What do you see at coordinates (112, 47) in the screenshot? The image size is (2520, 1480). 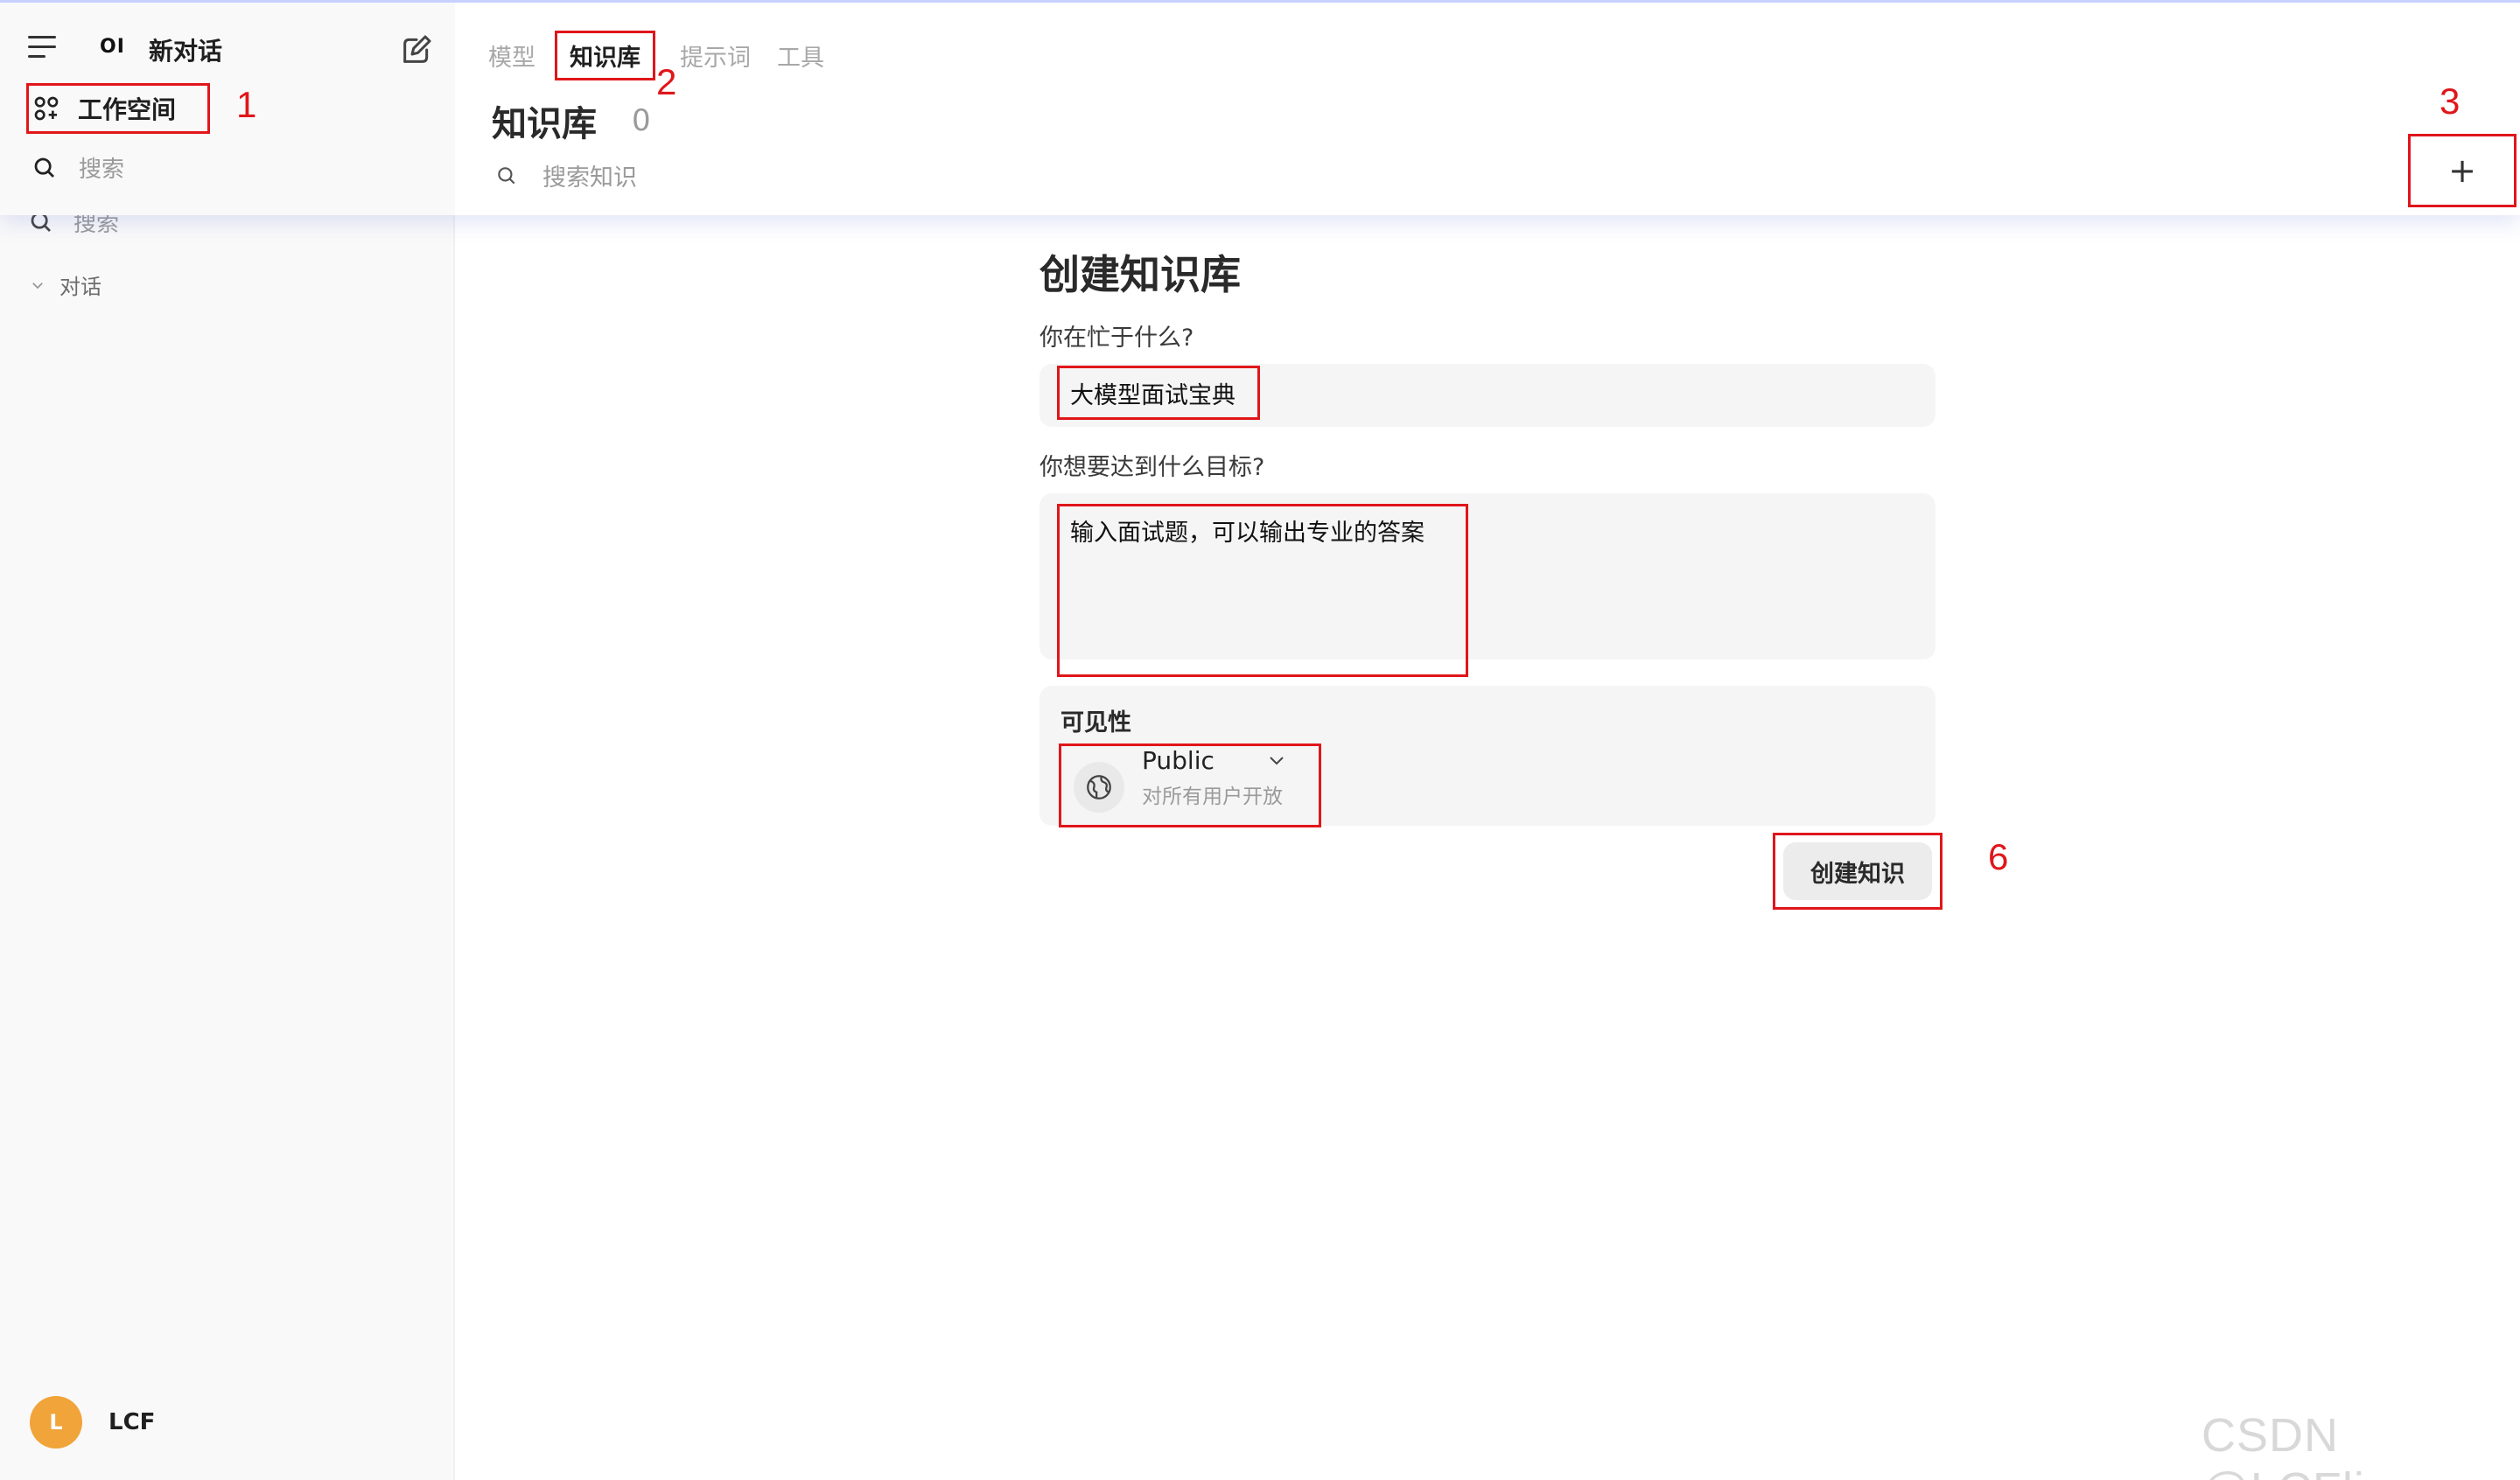 I see `app-logo: OI` at bounding box center [112, 47].